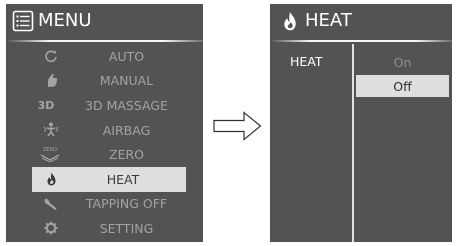  I want to click on menu-list-icon, so click(23, 20).